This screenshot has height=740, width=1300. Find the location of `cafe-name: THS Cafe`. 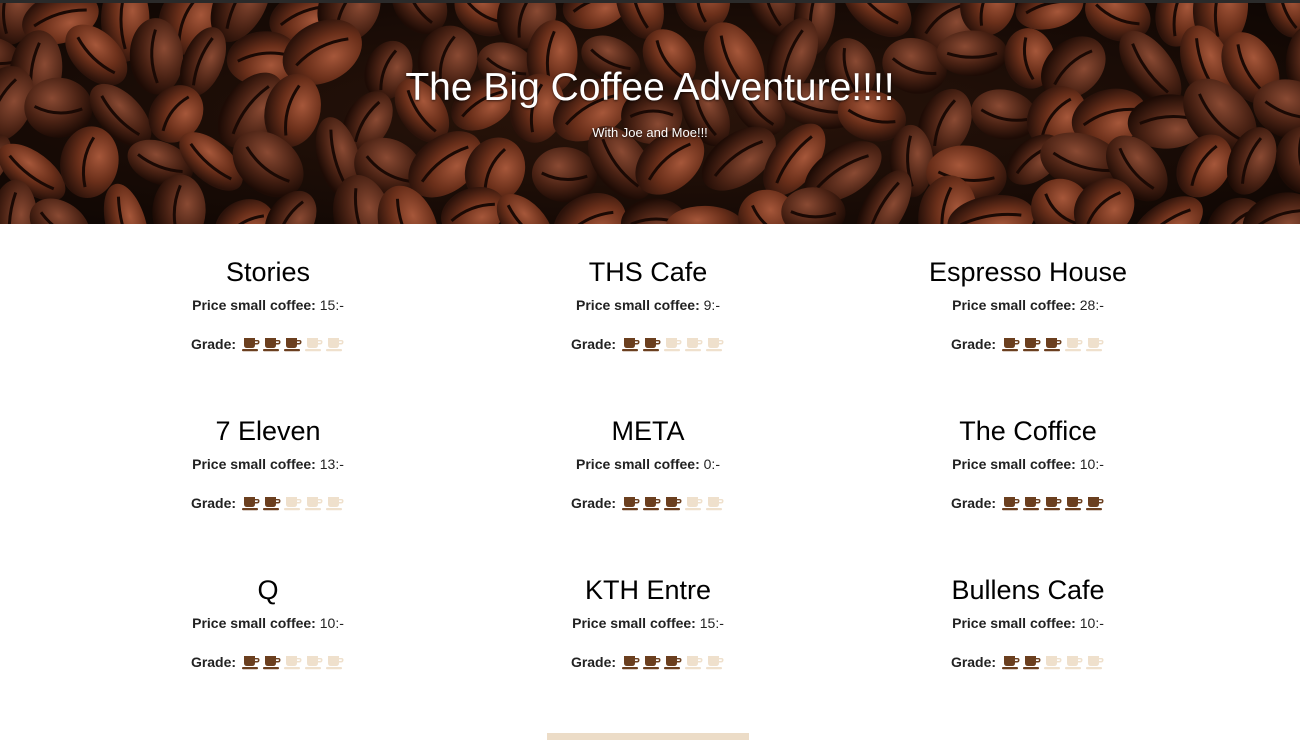

cafe-name: THS Cafe is located at coordinates (648, 272).